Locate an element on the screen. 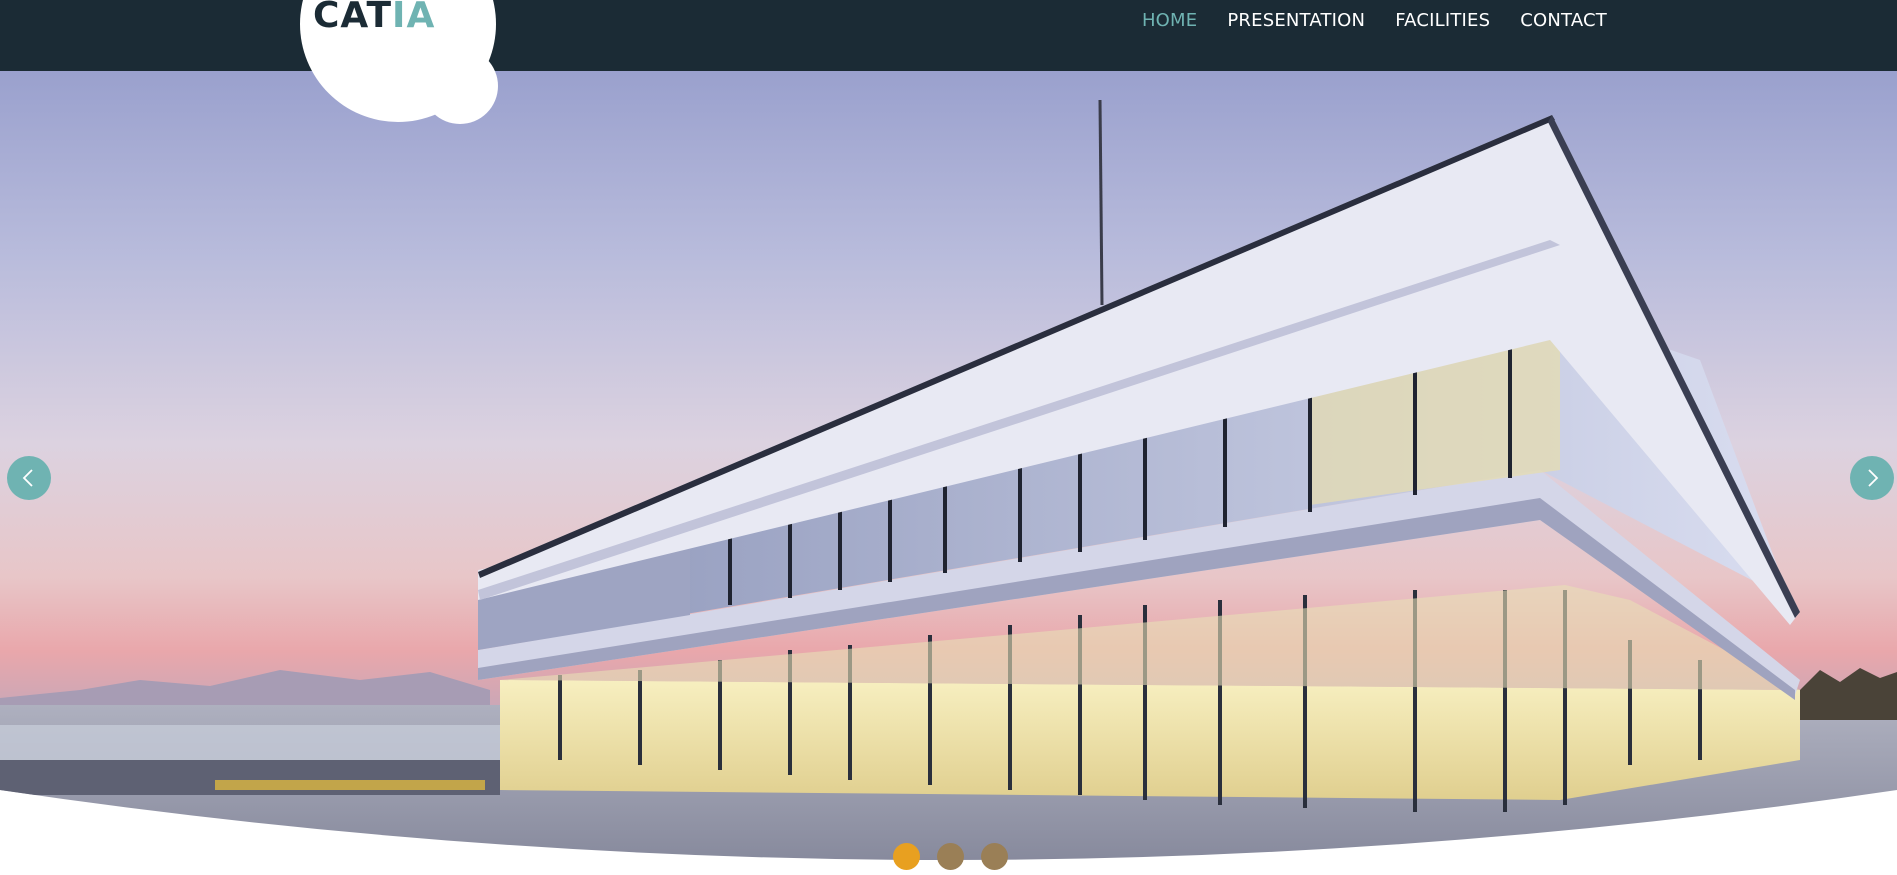 This screenshot has height=875, width=1897. logo-wordmark: CATIA is located at coordinates (374, 17).